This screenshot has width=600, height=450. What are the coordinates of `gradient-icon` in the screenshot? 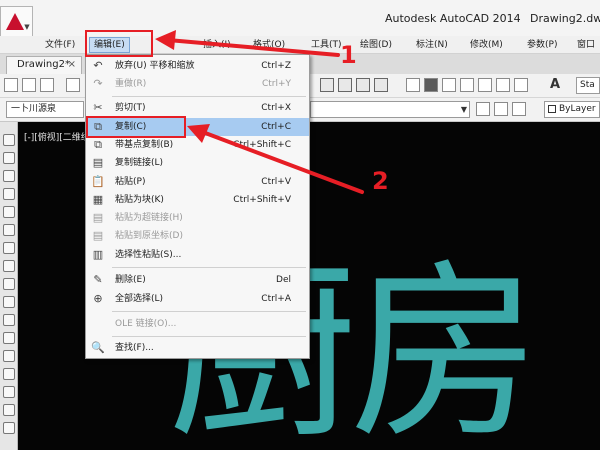 It's located at (9, 410).